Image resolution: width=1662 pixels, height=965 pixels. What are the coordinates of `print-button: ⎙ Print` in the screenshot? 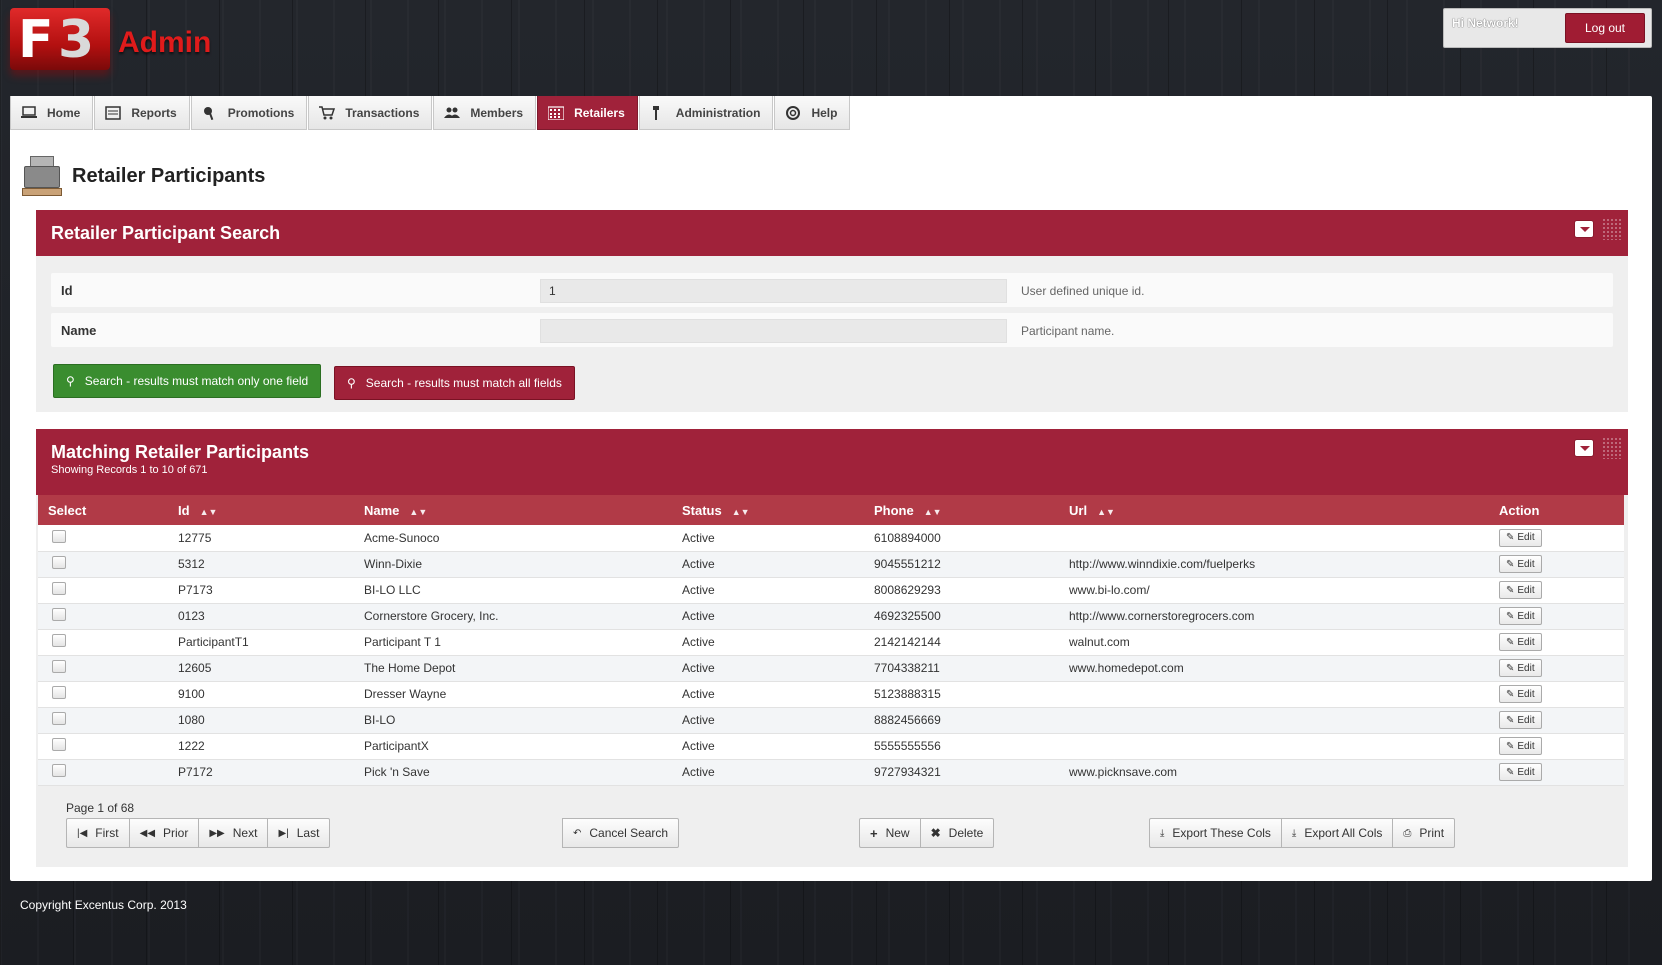 It's located at (1424, 833).